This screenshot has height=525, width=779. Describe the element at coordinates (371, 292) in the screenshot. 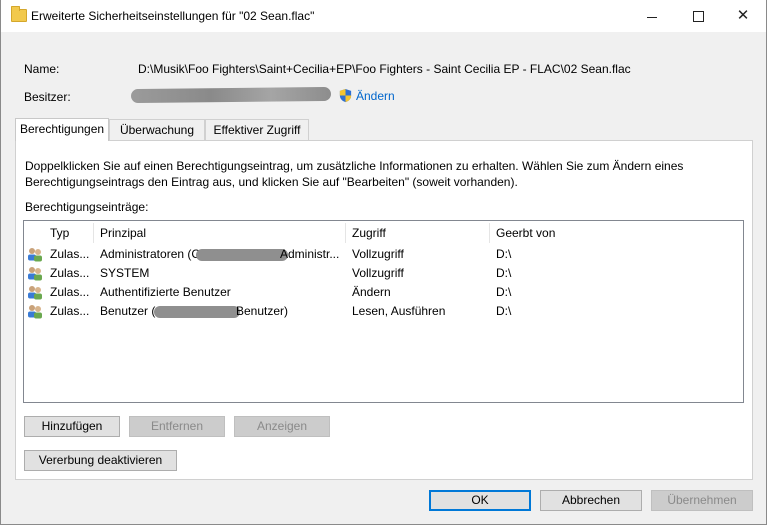

I see `row-access: Ändern` at that location.